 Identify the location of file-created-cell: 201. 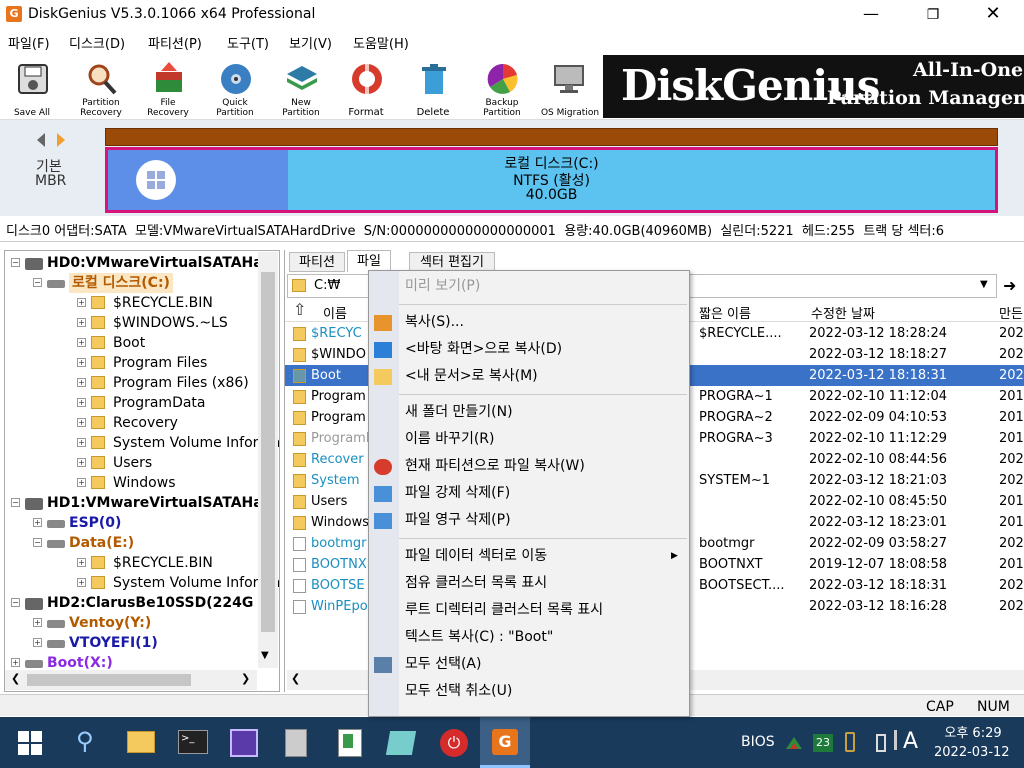
(1011, 522).